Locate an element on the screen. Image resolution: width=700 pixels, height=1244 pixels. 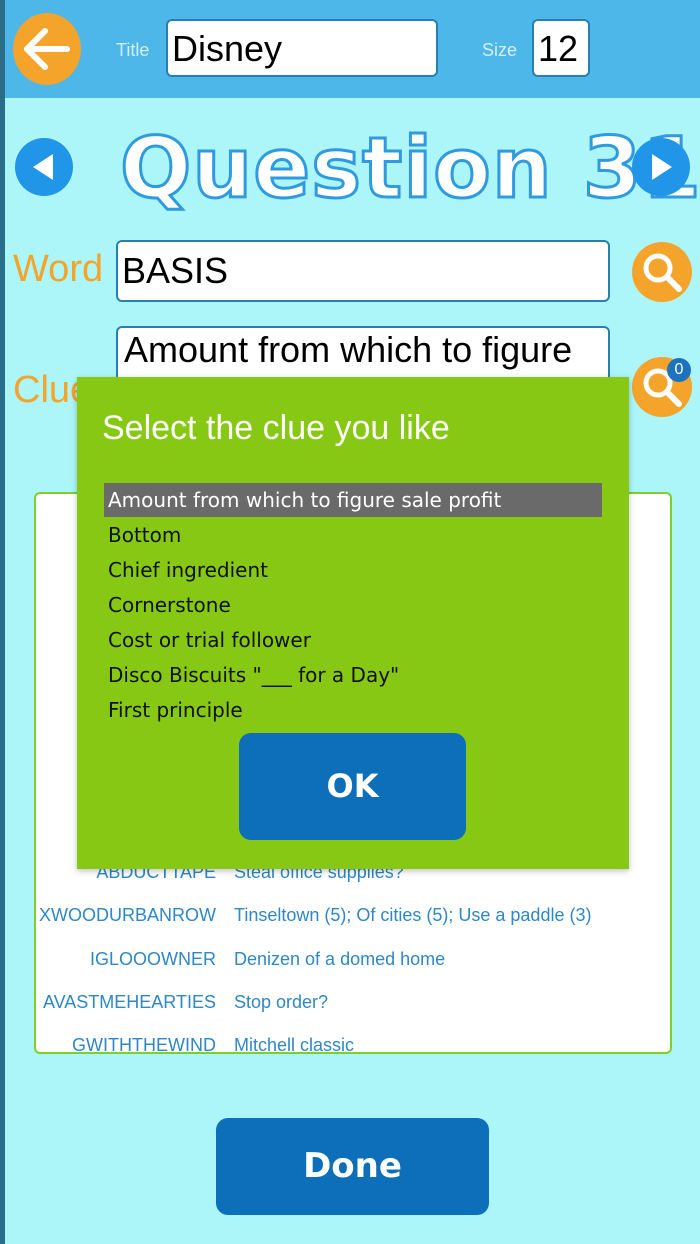
next-question-button is located at coordinates (661, 167).